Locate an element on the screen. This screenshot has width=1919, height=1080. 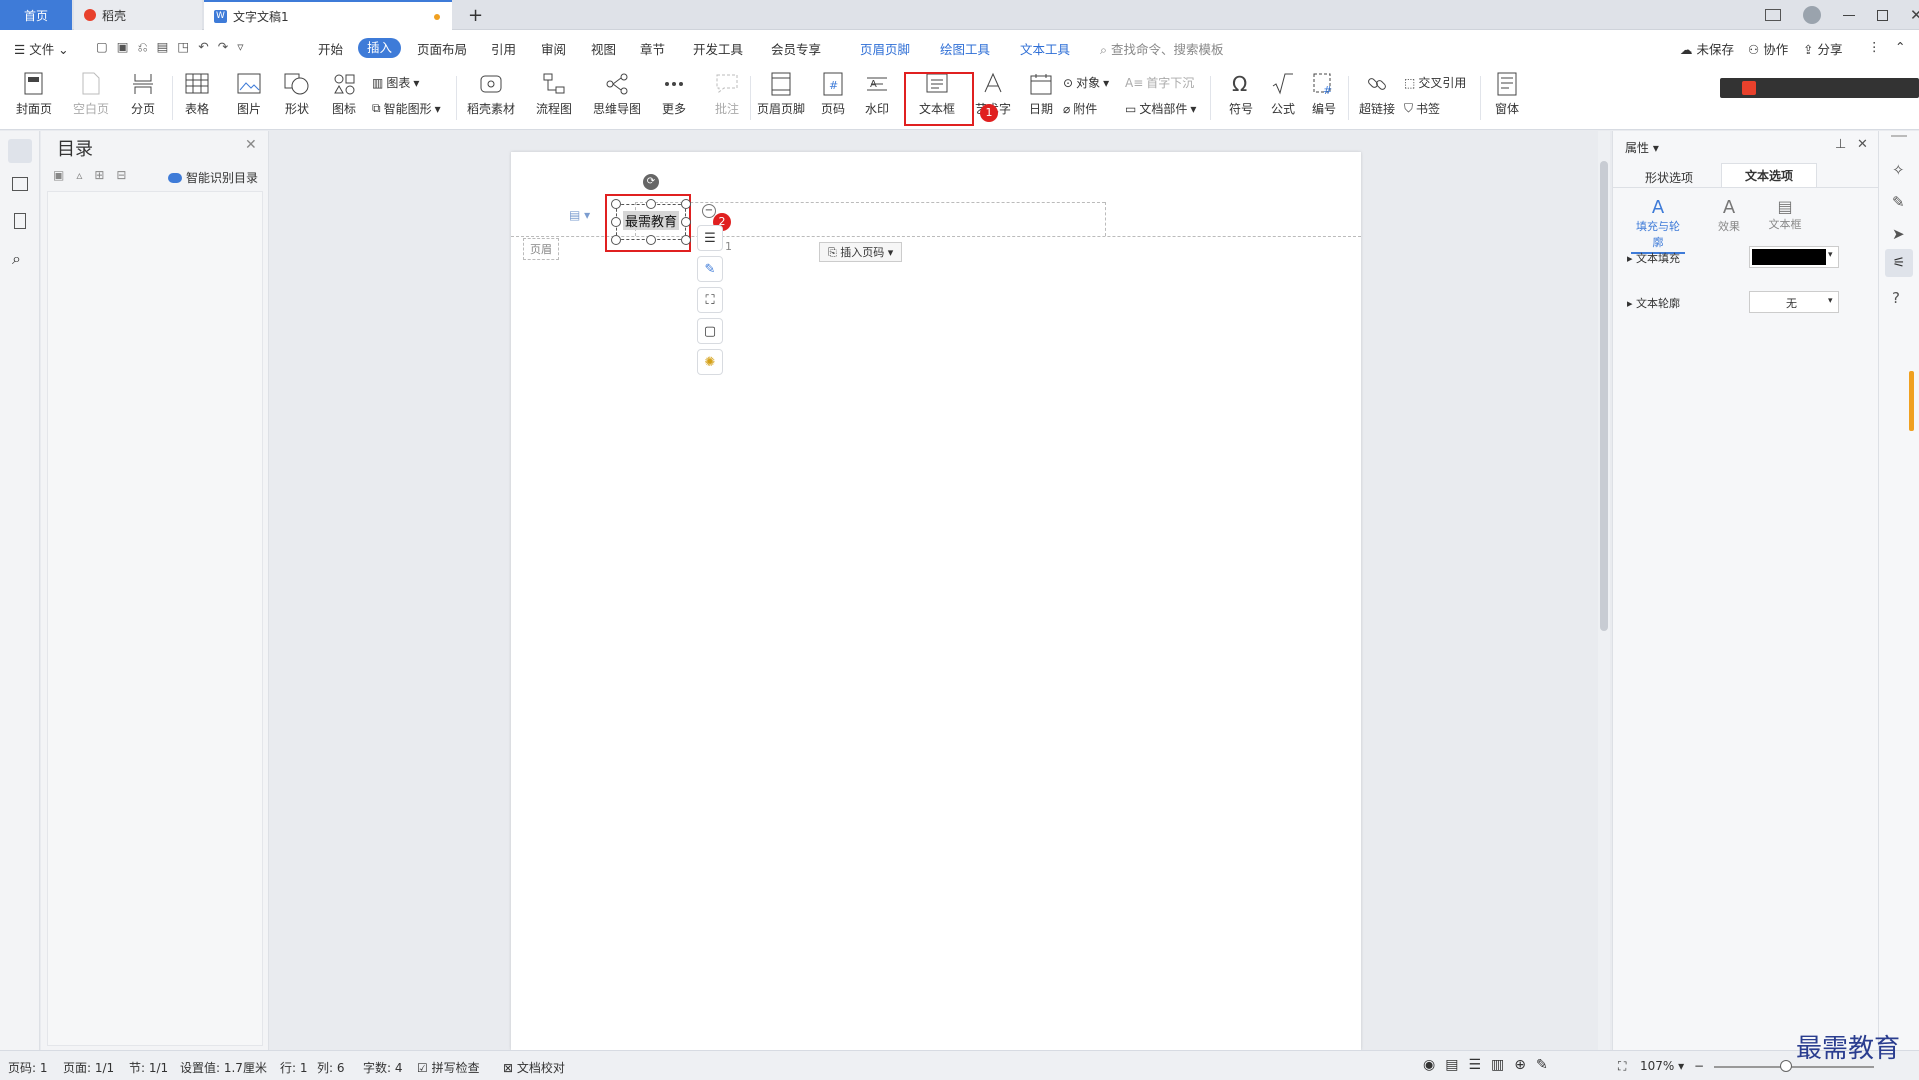
text-fill-color-picker: ▾ is located at coordinates (1794, 257).